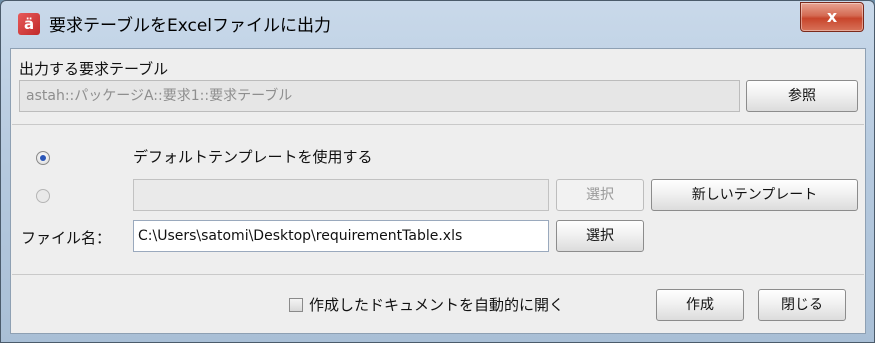  Describe the element at coordinates (341, 195) in the screenshot. I see `custom-template-path-field` at that location.